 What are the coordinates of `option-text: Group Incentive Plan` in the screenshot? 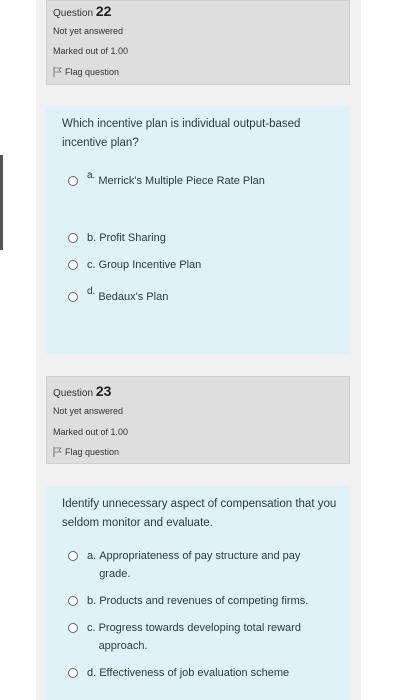 It's located at (150, 265).